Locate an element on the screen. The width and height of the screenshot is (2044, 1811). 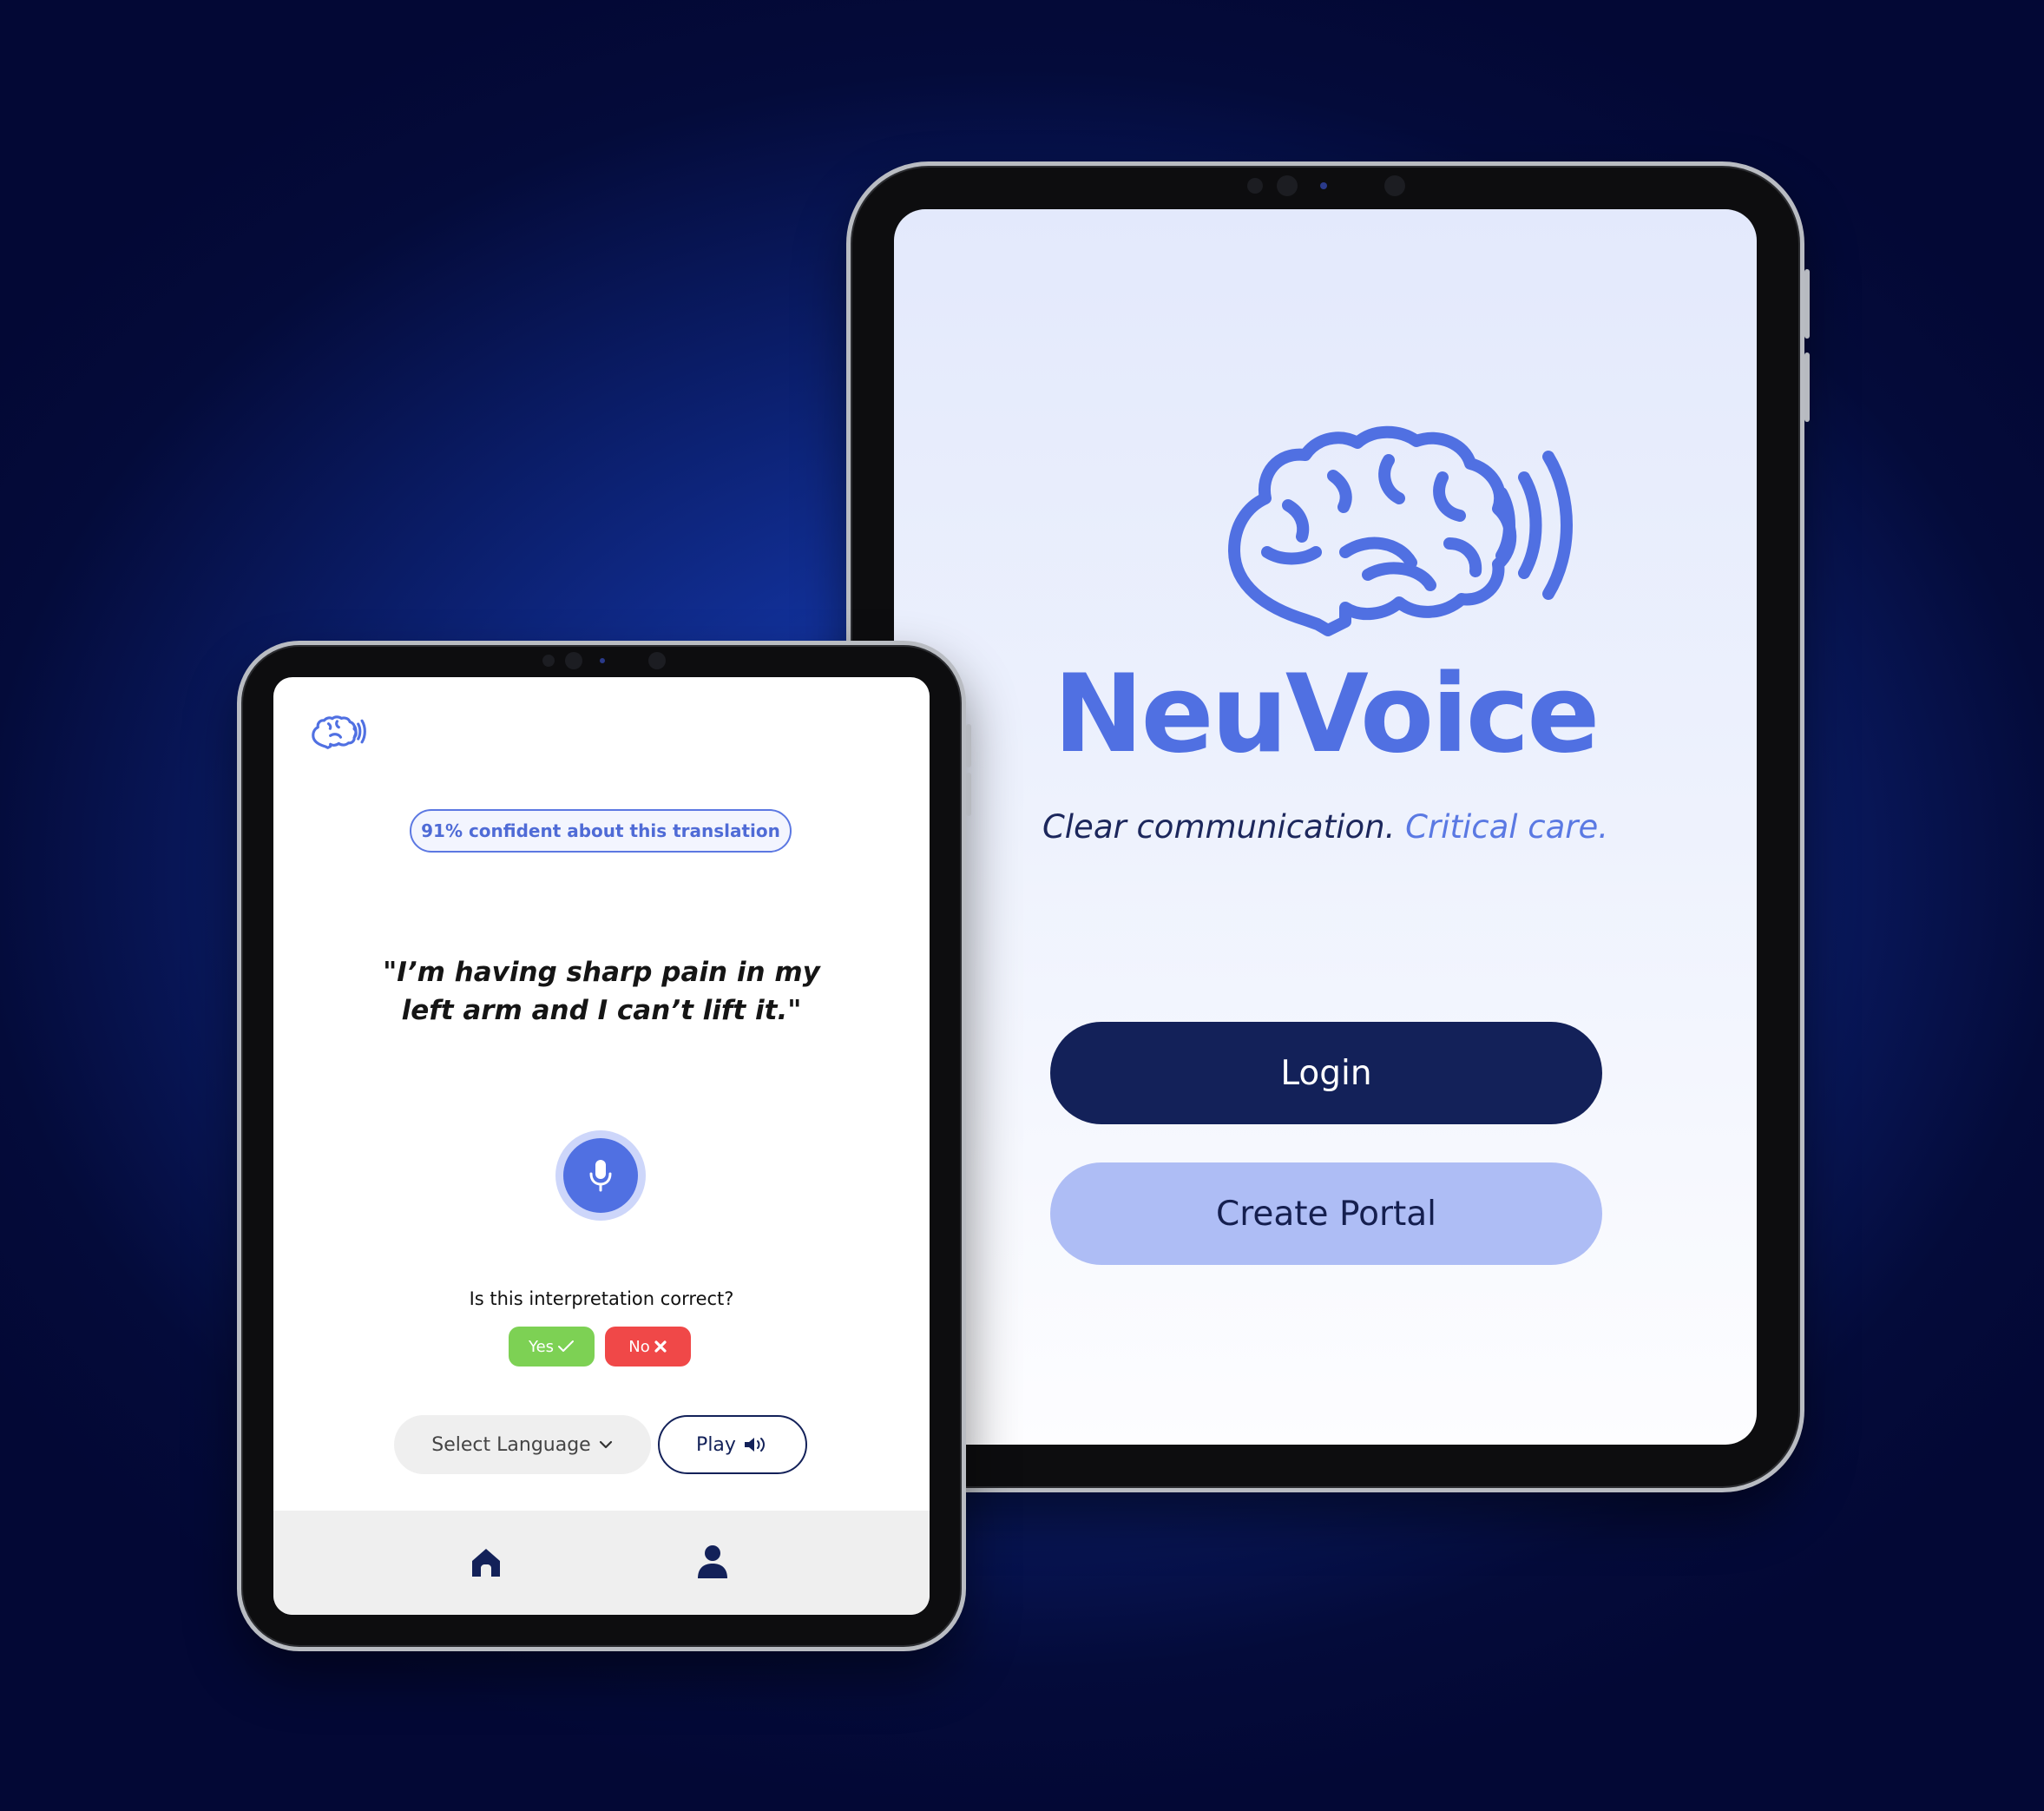
home-icon is located at coordinates (486, 1562).